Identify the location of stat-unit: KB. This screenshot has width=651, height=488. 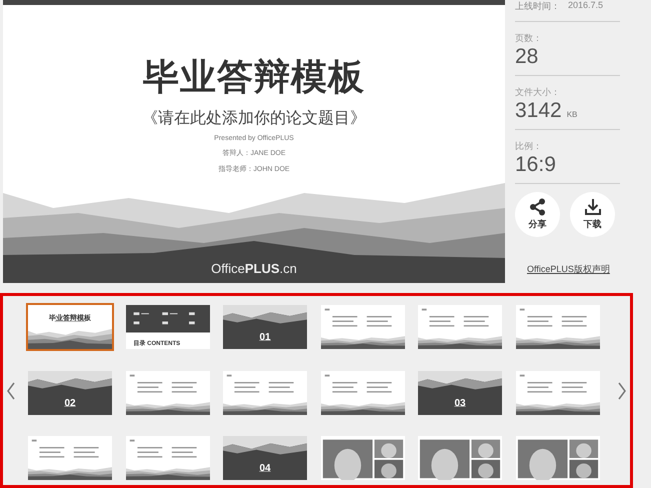
(572, 114).